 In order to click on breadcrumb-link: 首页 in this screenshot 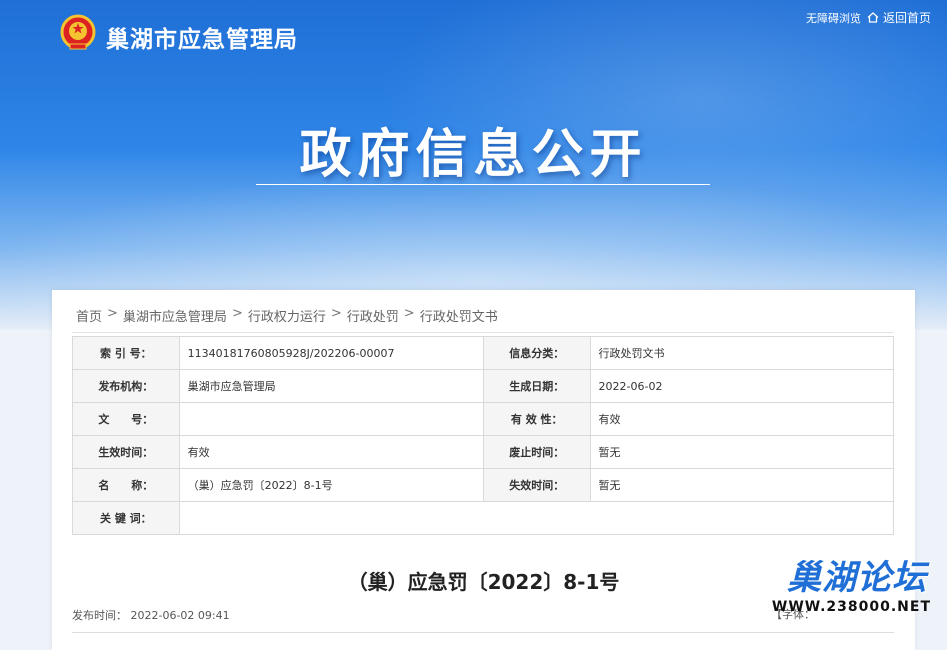, I will do `click(89, 315)`.